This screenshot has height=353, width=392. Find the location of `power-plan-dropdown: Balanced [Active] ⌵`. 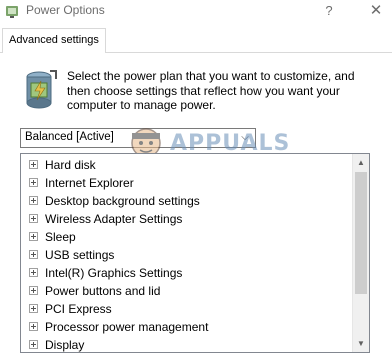

power-plan-dropdown: Balanced [Active] ⌵ is located at coordinates (138, 138).